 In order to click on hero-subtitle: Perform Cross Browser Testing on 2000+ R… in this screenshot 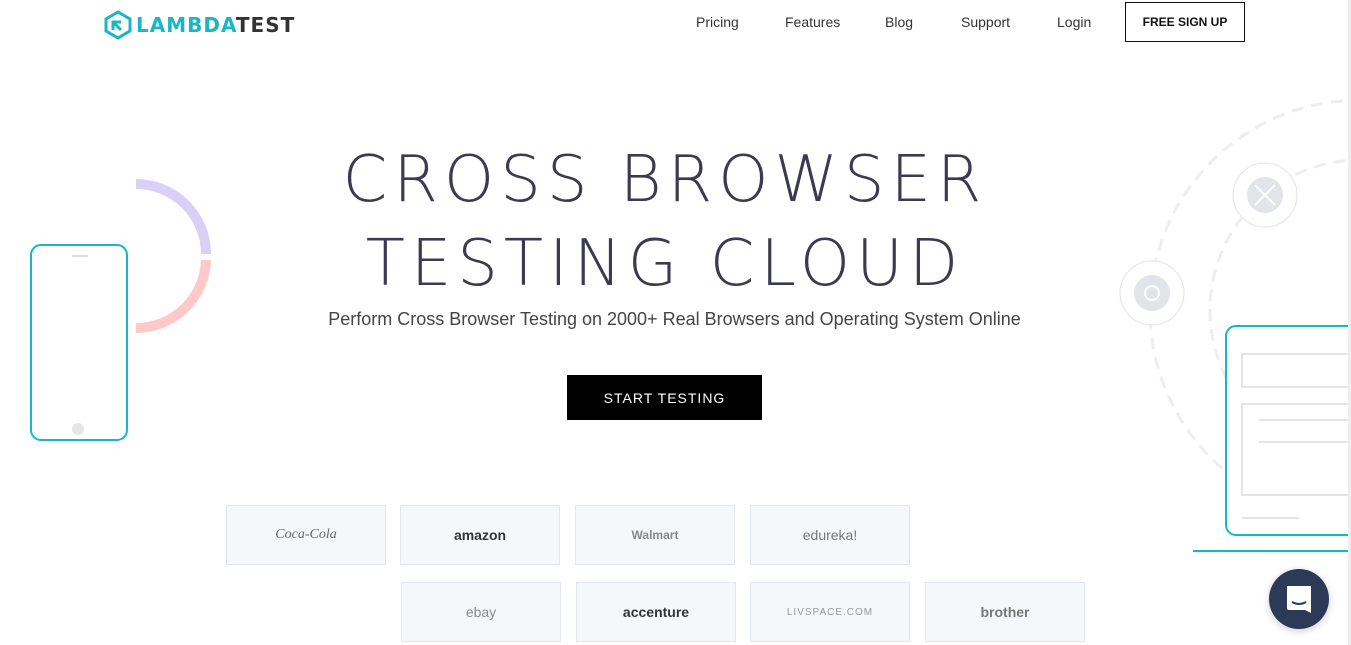, I will do `click(674, 319)`.